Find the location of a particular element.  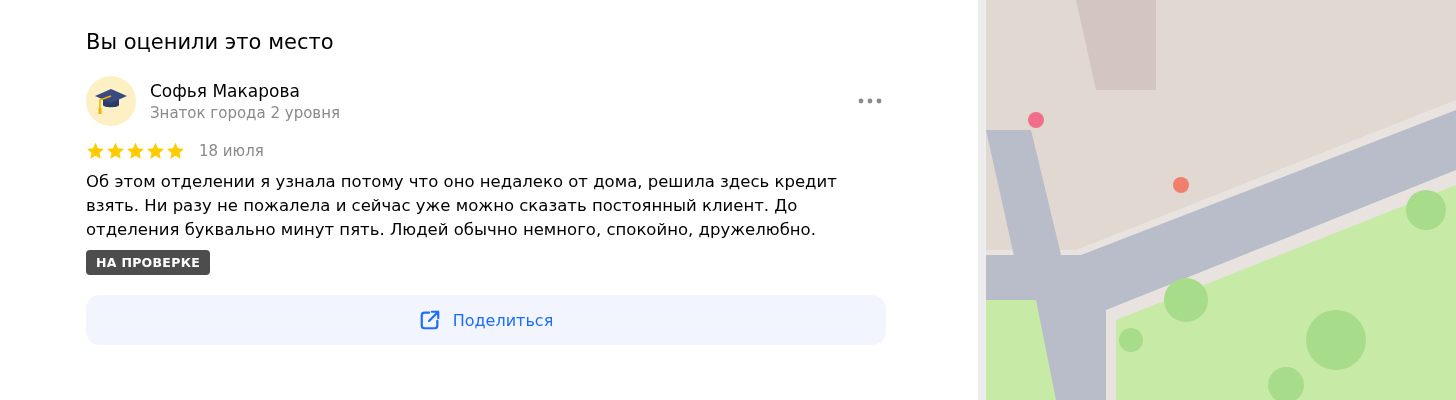

share-button: Поделиться is located at coordinates (486, 320).